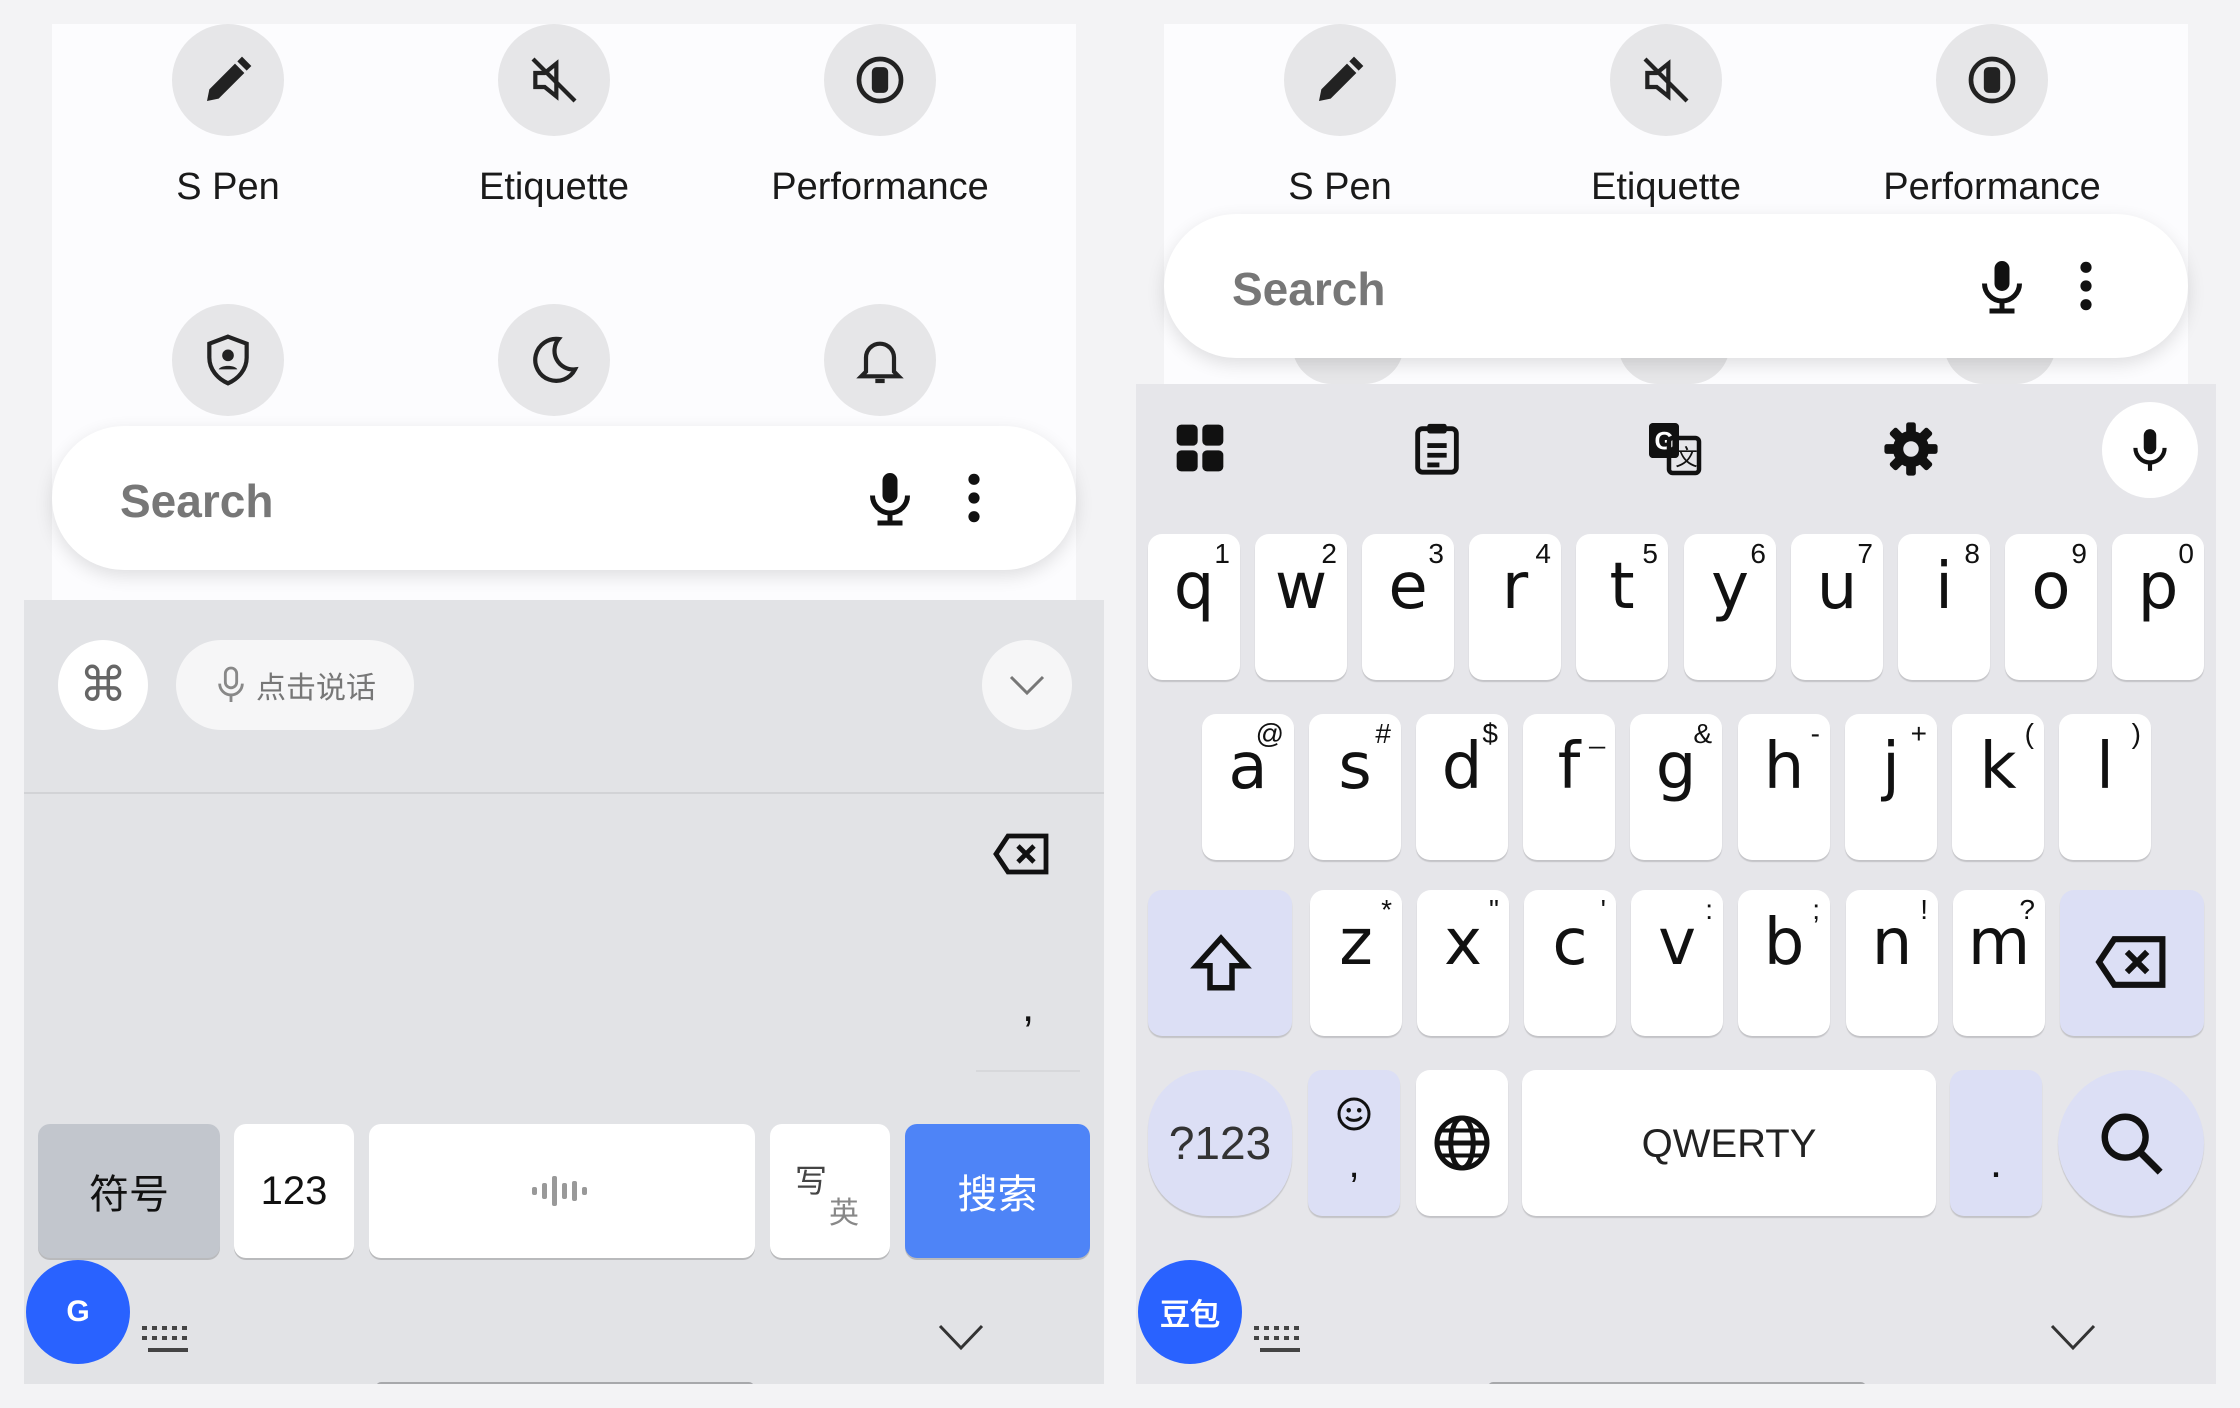 This screenshot has height=1408, width=2240. Describe the element at coordinates (1027, 685) in the screenshot. I see `collapse-button` at that location.